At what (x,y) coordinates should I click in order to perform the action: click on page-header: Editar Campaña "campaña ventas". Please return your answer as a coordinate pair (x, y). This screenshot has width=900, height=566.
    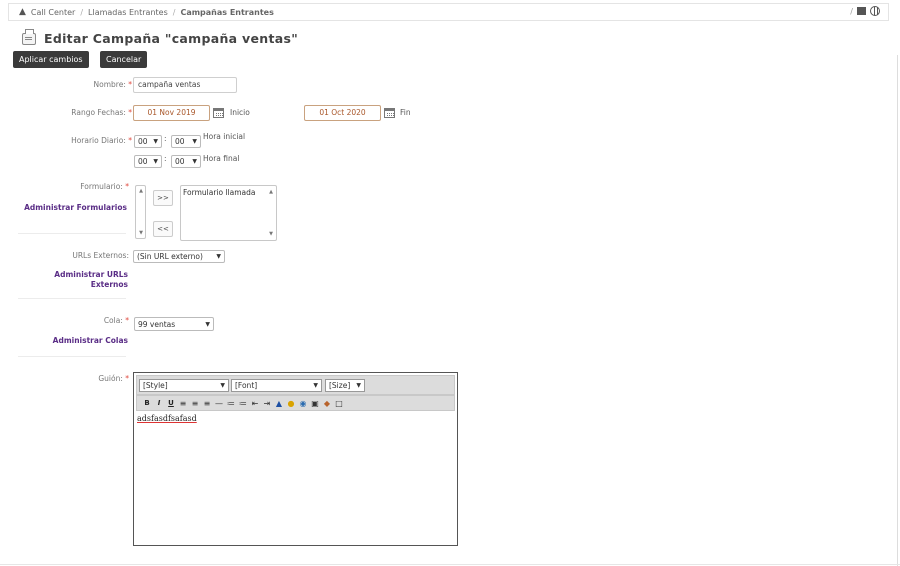
    Looking at the image, I should click on (160, 37).